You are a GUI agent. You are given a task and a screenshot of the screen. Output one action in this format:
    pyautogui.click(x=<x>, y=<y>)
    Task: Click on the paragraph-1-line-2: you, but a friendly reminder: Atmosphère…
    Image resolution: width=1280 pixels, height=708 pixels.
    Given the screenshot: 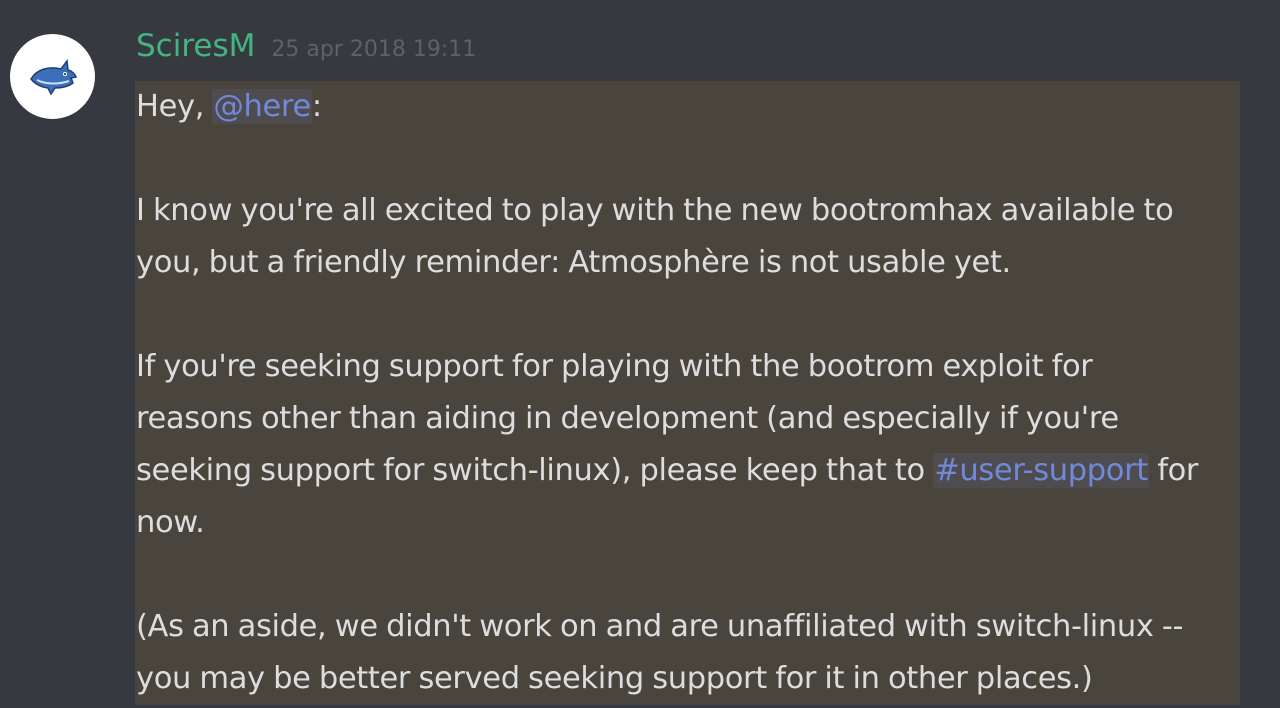 What is the action you would take?
    pyautogui.click(x=573, y=262)
    